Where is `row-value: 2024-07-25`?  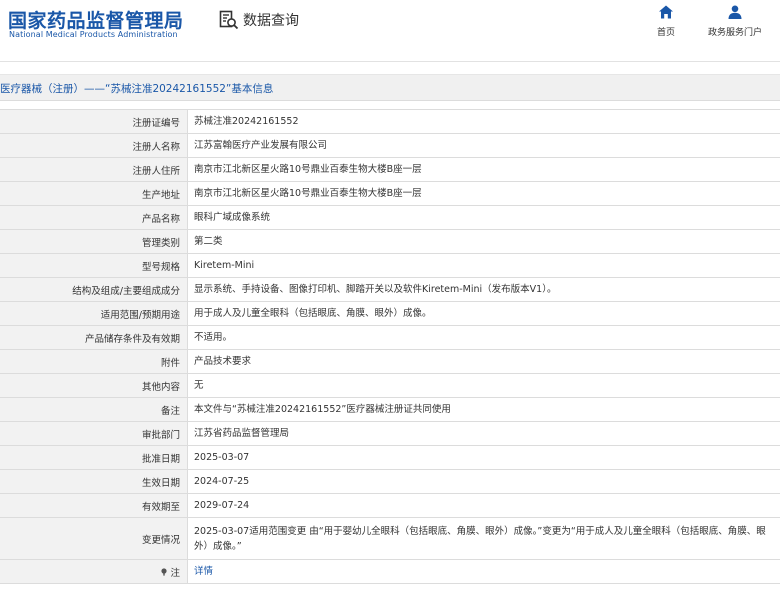
row-value: 2024-07-25 is located at coordinates (222, 481).